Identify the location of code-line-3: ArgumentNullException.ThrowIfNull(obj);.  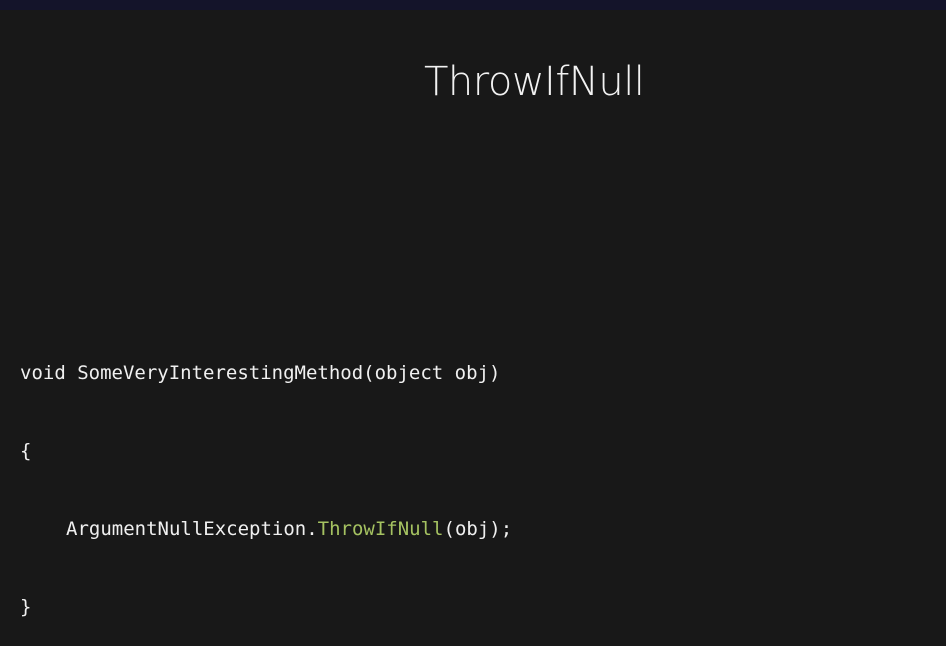
(266, 529).